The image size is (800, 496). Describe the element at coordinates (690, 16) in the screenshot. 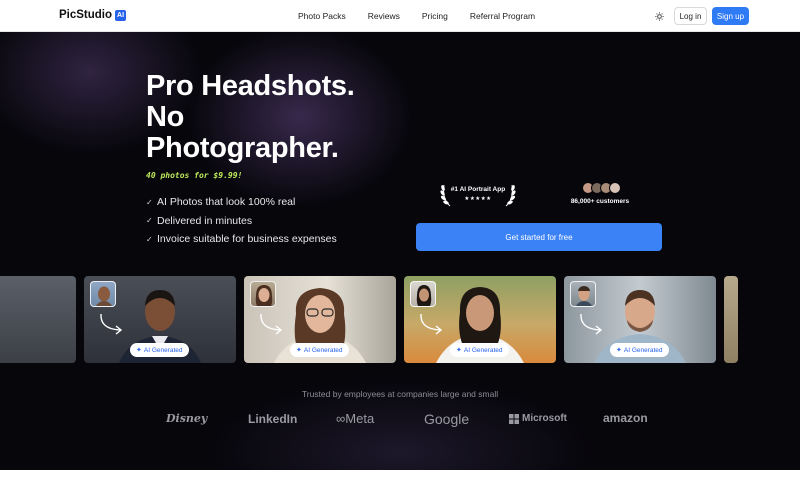

I see `login-button: Log in` at that location.